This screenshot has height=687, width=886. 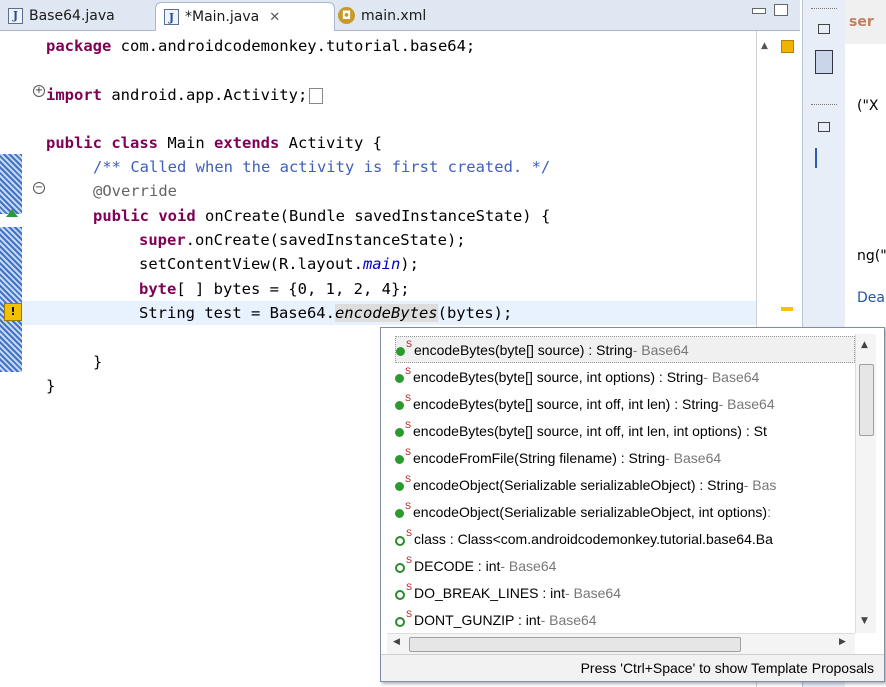 I want to click on code-line-12: }, so click(x=51, y=386).